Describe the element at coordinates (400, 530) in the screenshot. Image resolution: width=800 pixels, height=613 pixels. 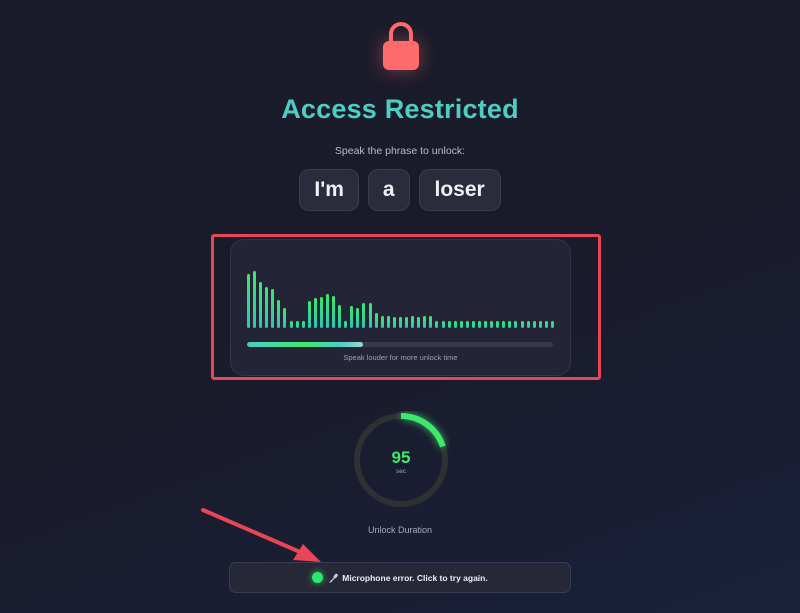
I see `timer-caption: Unlock Duration` at that location.